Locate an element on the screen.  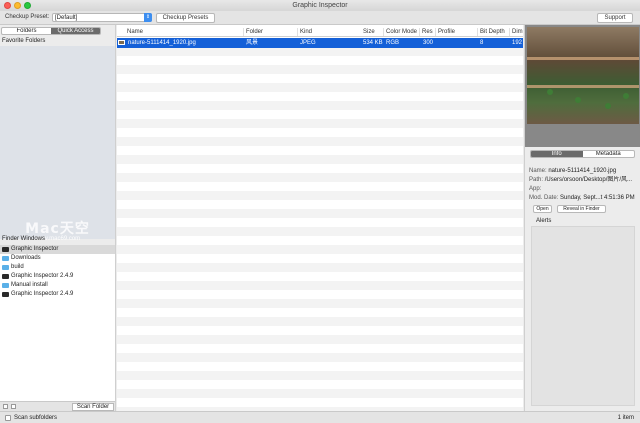
scan-subfolders-label: Scan subfolders is located at coordinates (36, 418).